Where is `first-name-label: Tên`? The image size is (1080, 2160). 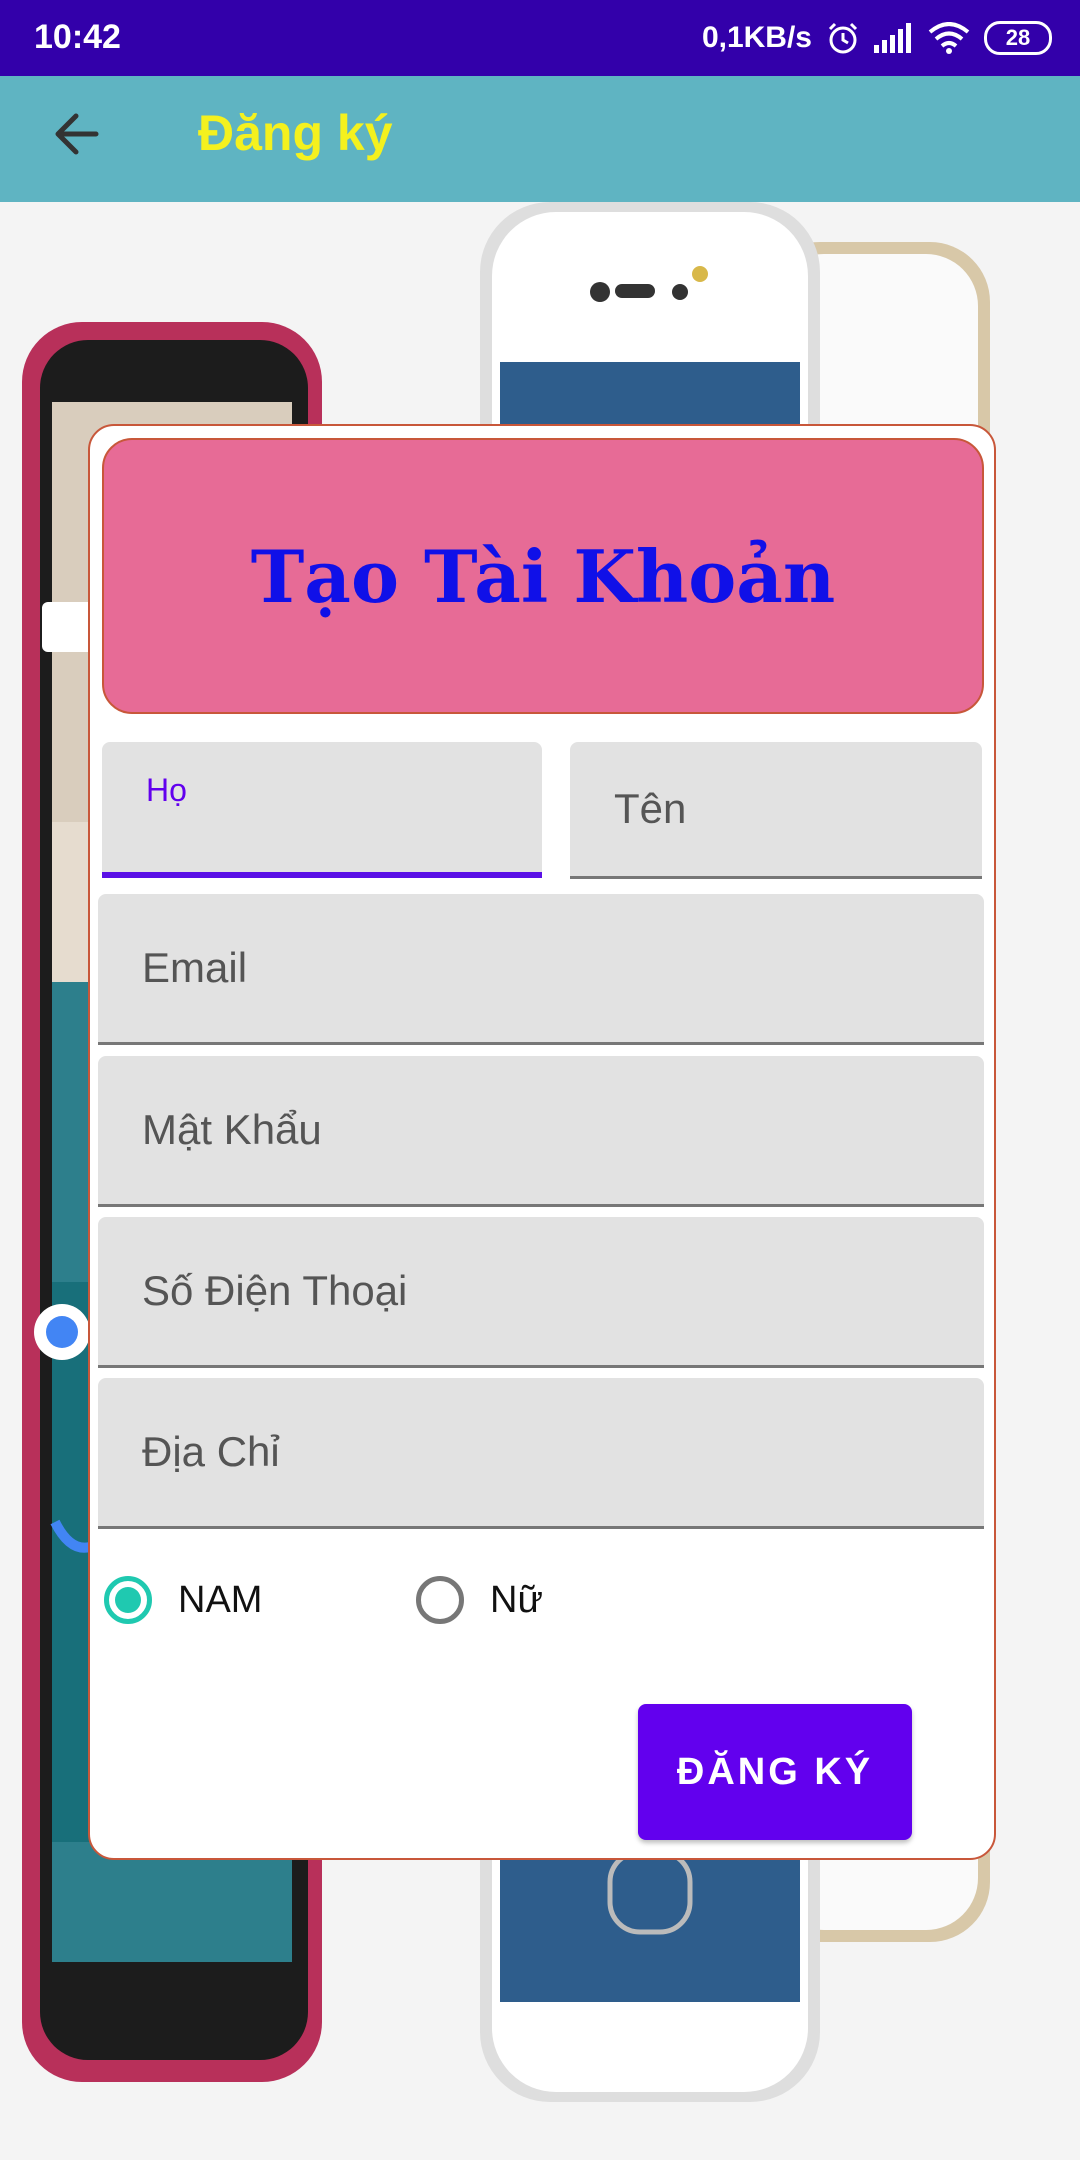
first-name-label: Tên is located at coordinates (650, 808).